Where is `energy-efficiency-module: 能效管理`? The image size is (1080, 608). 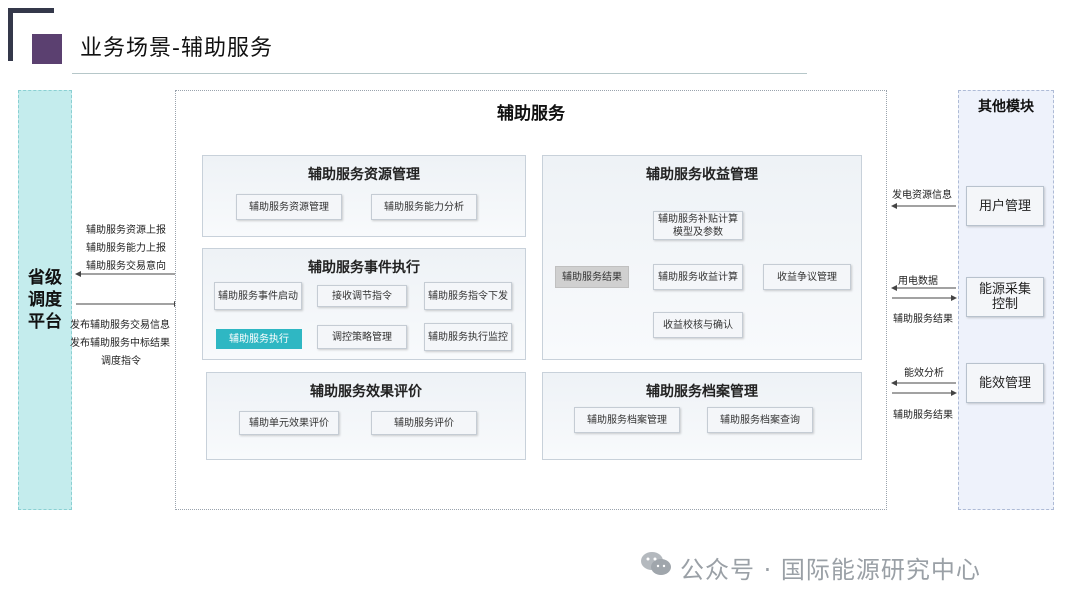
energy-efficiency-module: 能效管理 is located at coordinates (1005, 383).